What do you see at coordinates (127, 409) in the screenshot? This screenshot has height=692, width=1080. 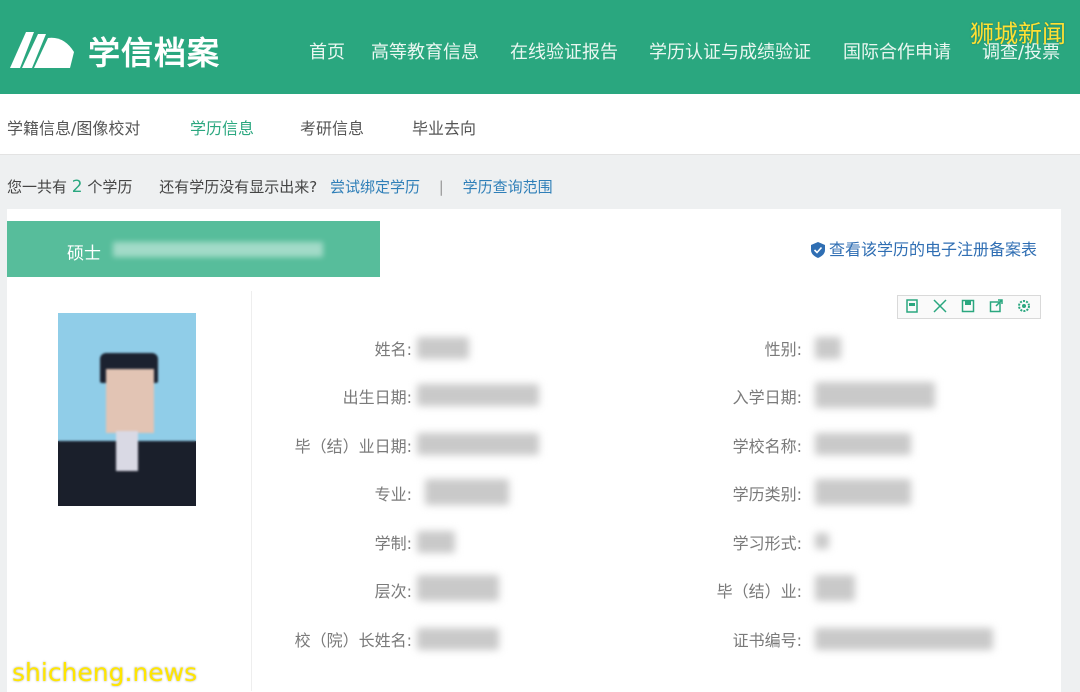 I see `student-photo` at bounding box center [127, 409].